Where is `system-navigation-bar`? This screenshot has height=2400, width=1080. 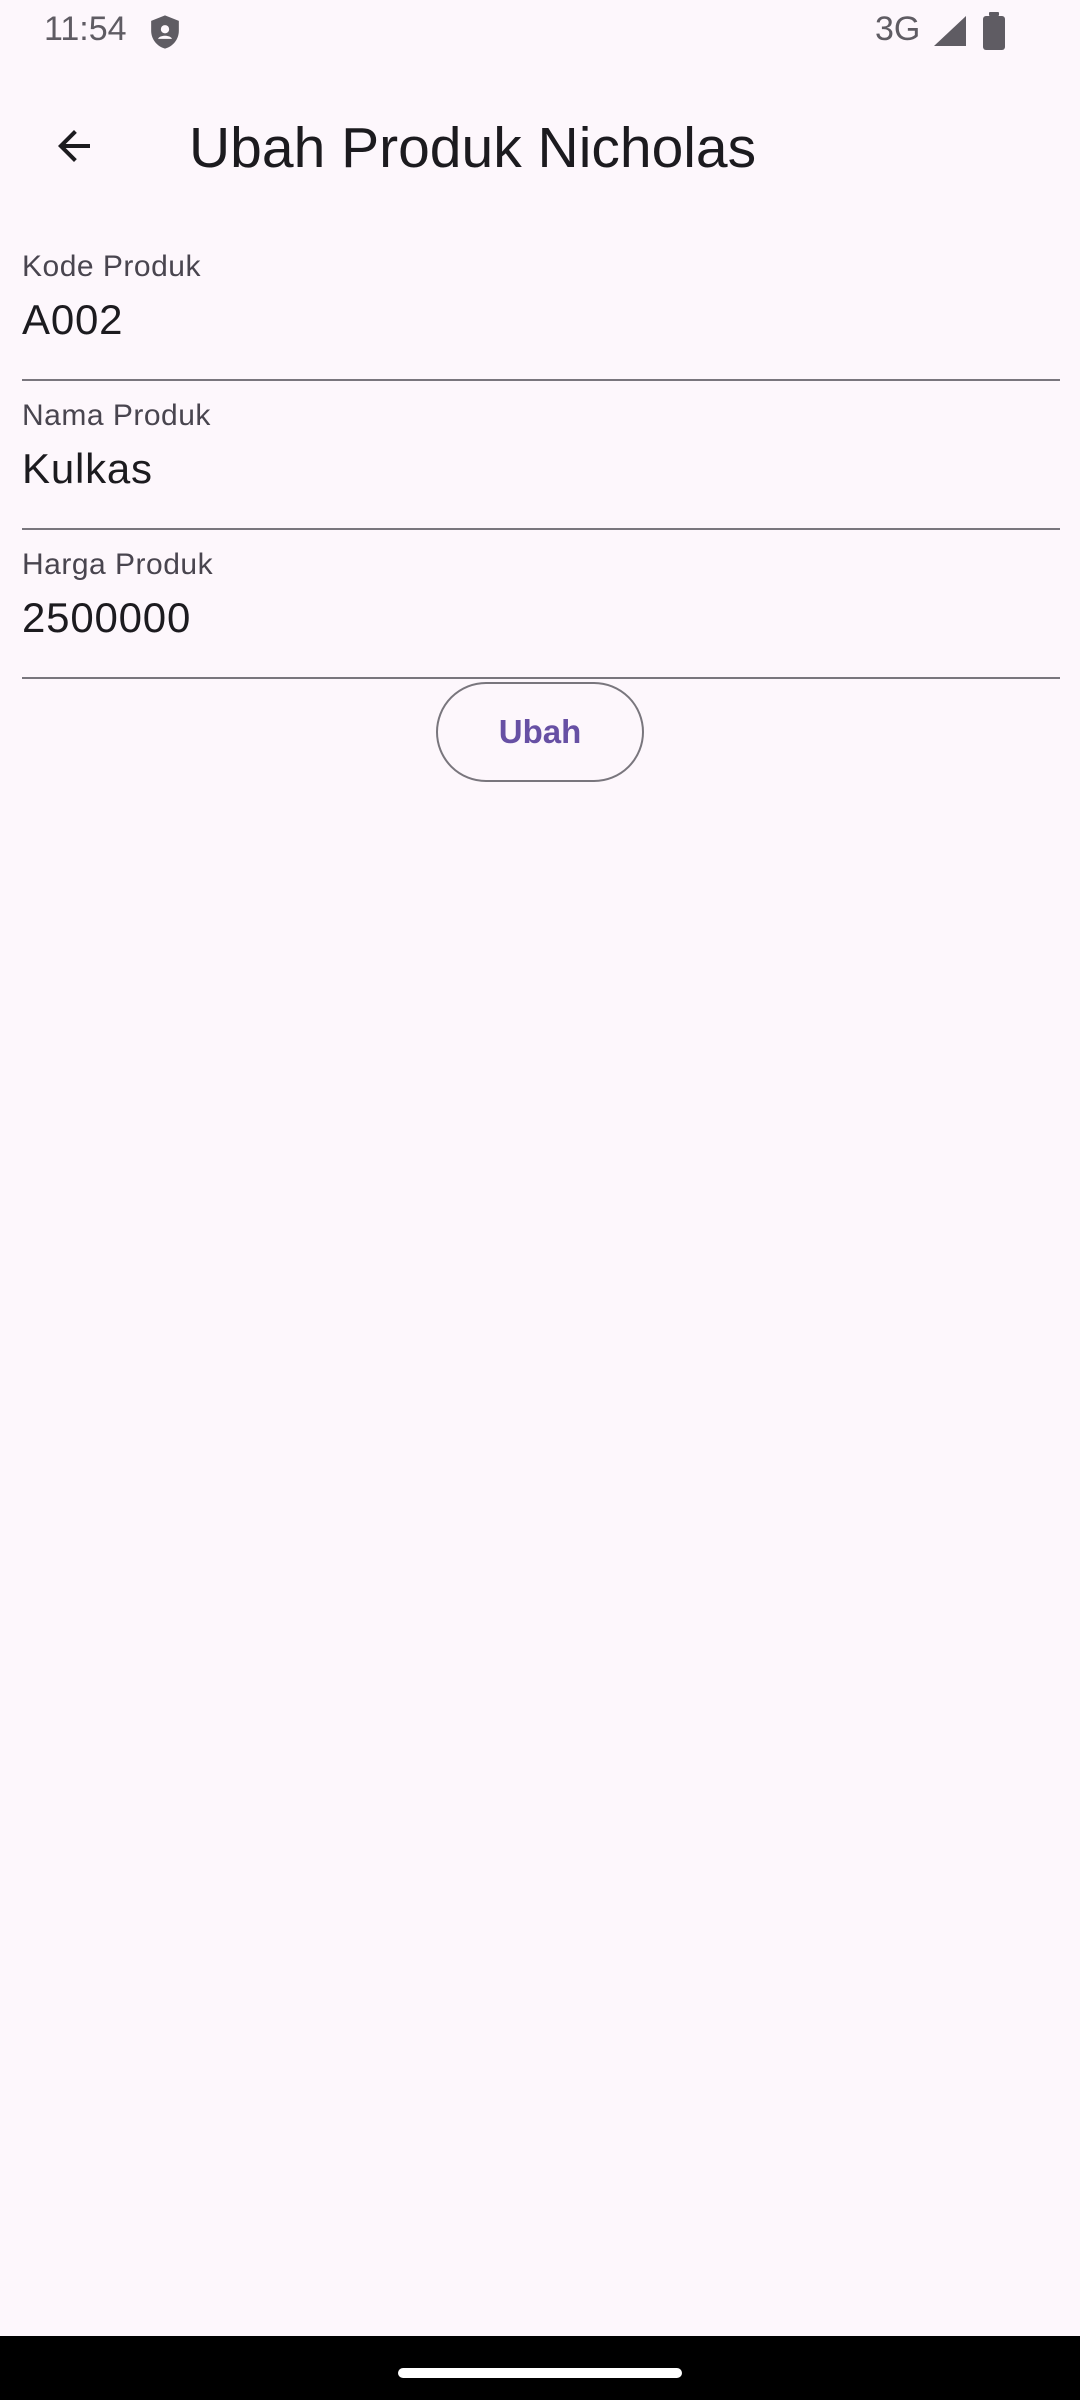
system-navigation-bar is located at coordinates (540, 2368).